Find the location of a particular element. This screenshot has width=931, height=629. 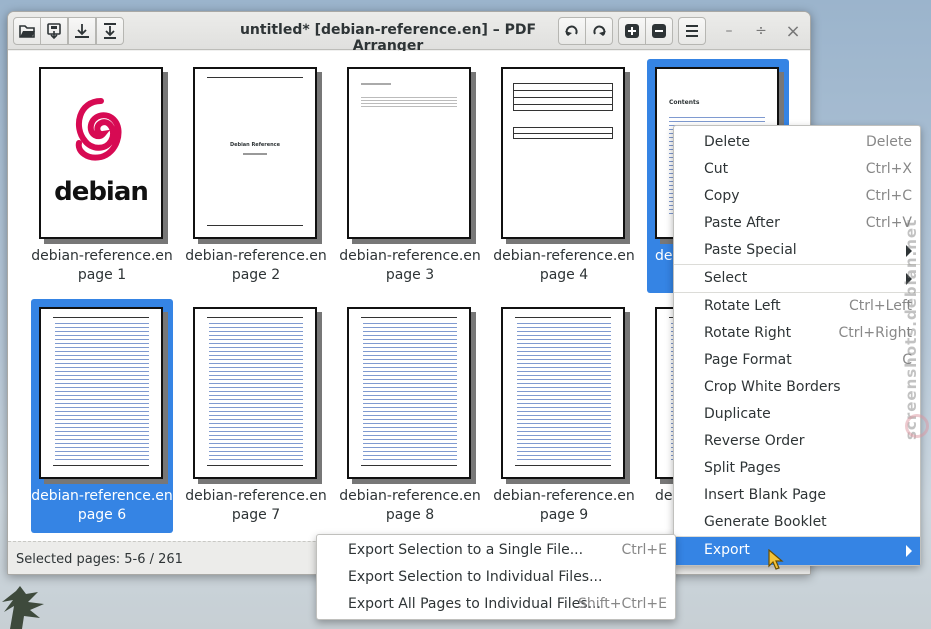

page-caption: debian-reference.en page 2 is located at coordinates (256, 265).